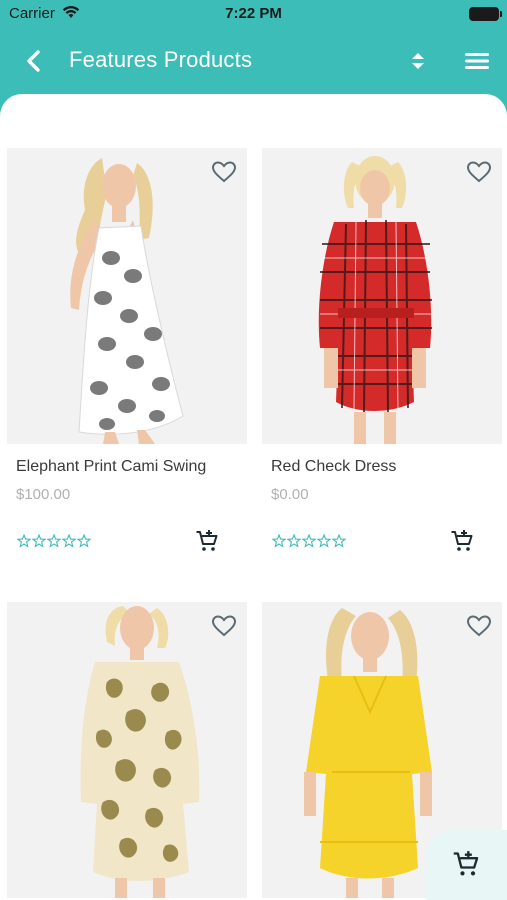 Image resolution: width=507 pixels, height=900 pixels. Describe the element at coordinates (111, 467) in the screenshot. I see `product-name: Elephant Print Cami Swing` at that location.